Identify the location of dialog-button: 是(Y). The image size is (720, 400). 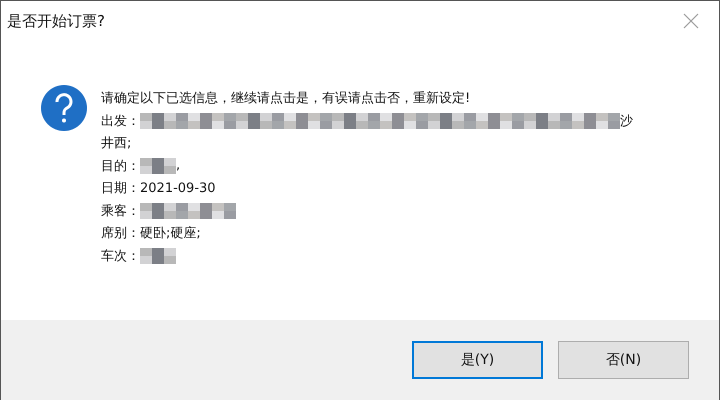
(477, 360).